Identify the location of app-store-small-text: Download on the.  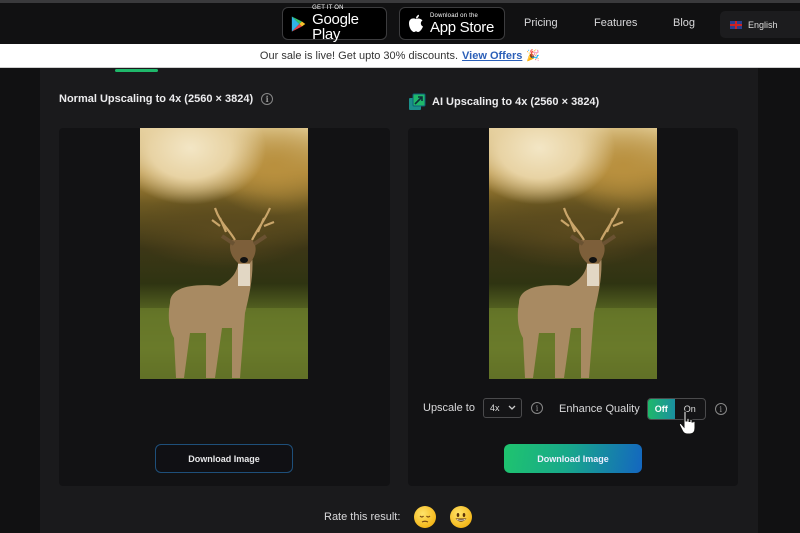
(454, 15).